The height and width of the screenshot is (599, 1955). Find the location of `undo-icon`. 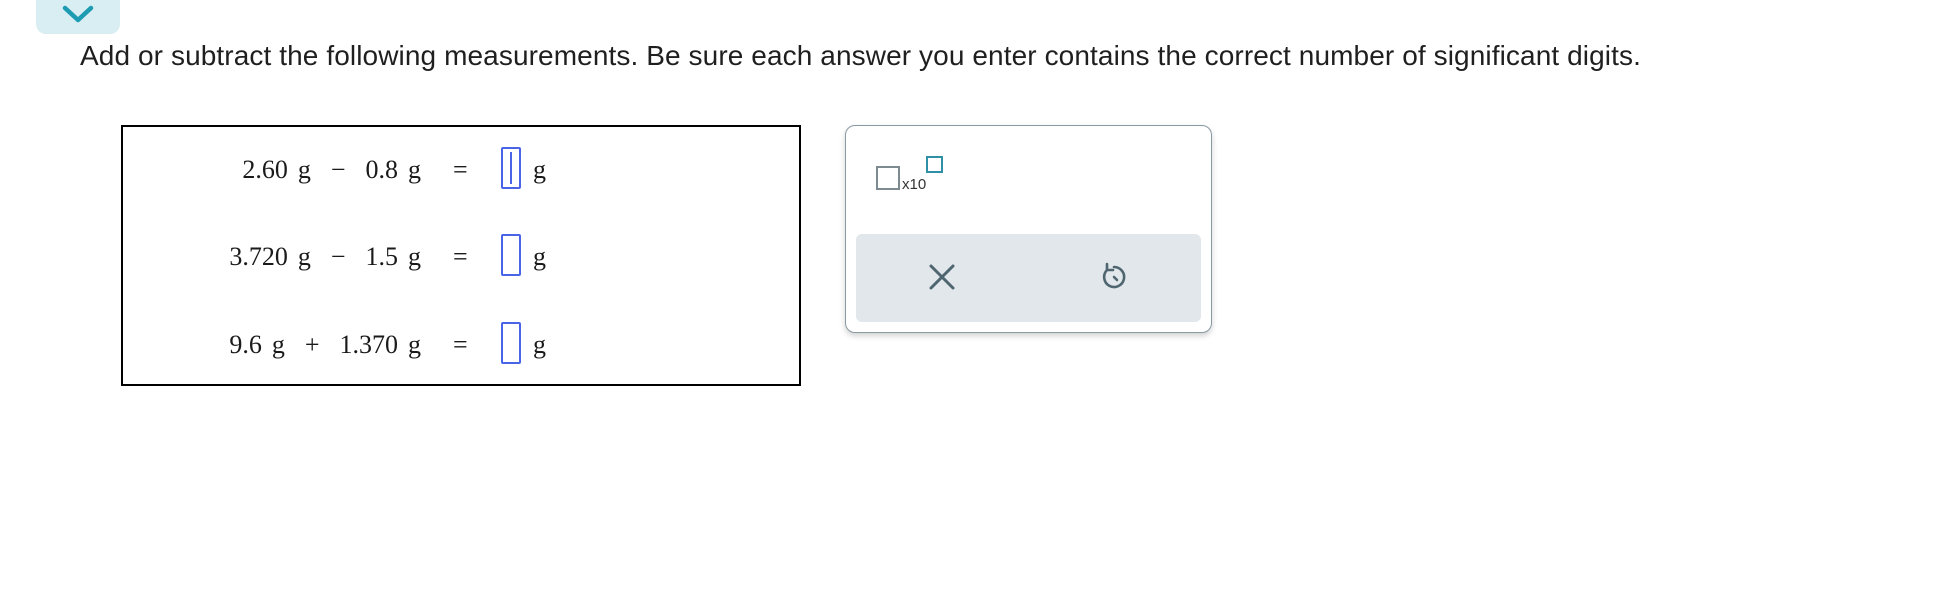

undo-icon is located at coordinates (1114, 275).